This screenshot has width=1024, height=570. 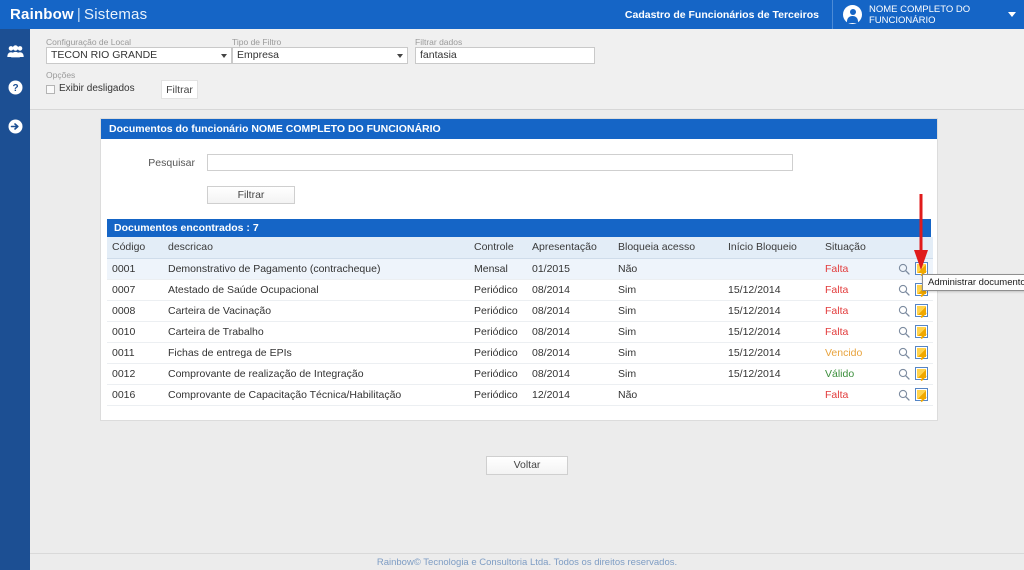 I want to click on user-name-label: NOME COMPLETO DO FUNCIONÁRIO, so click(x=920, y=14).